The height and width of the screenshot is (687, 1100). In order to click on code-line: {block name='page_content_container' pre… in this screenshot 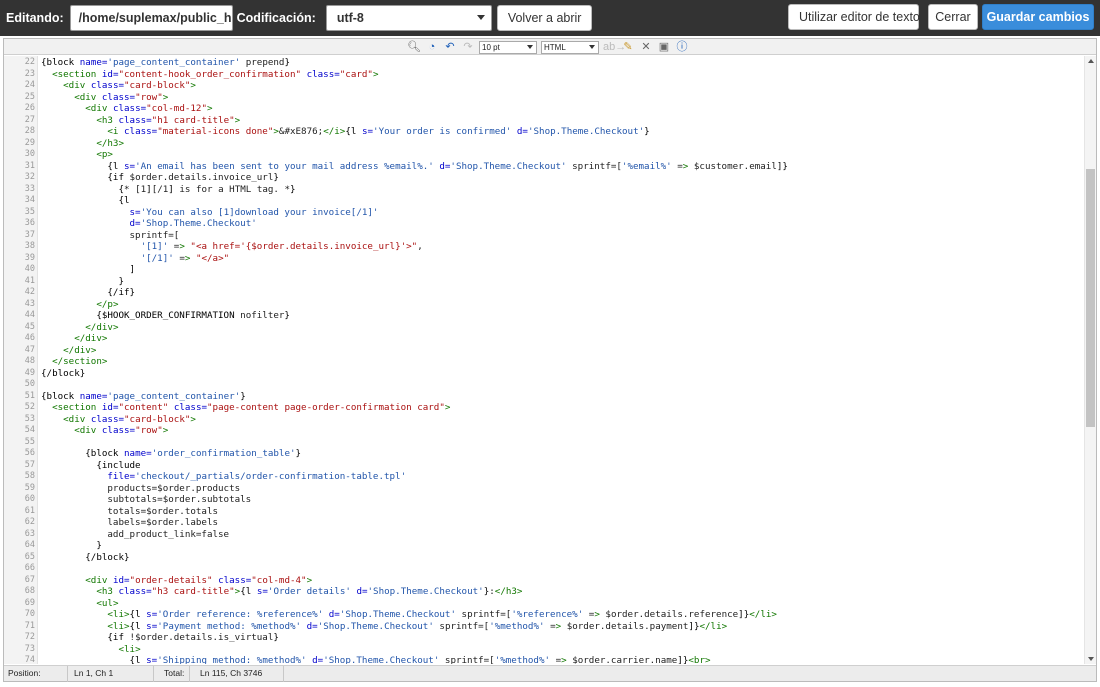, I will do `click(165, 63)`.